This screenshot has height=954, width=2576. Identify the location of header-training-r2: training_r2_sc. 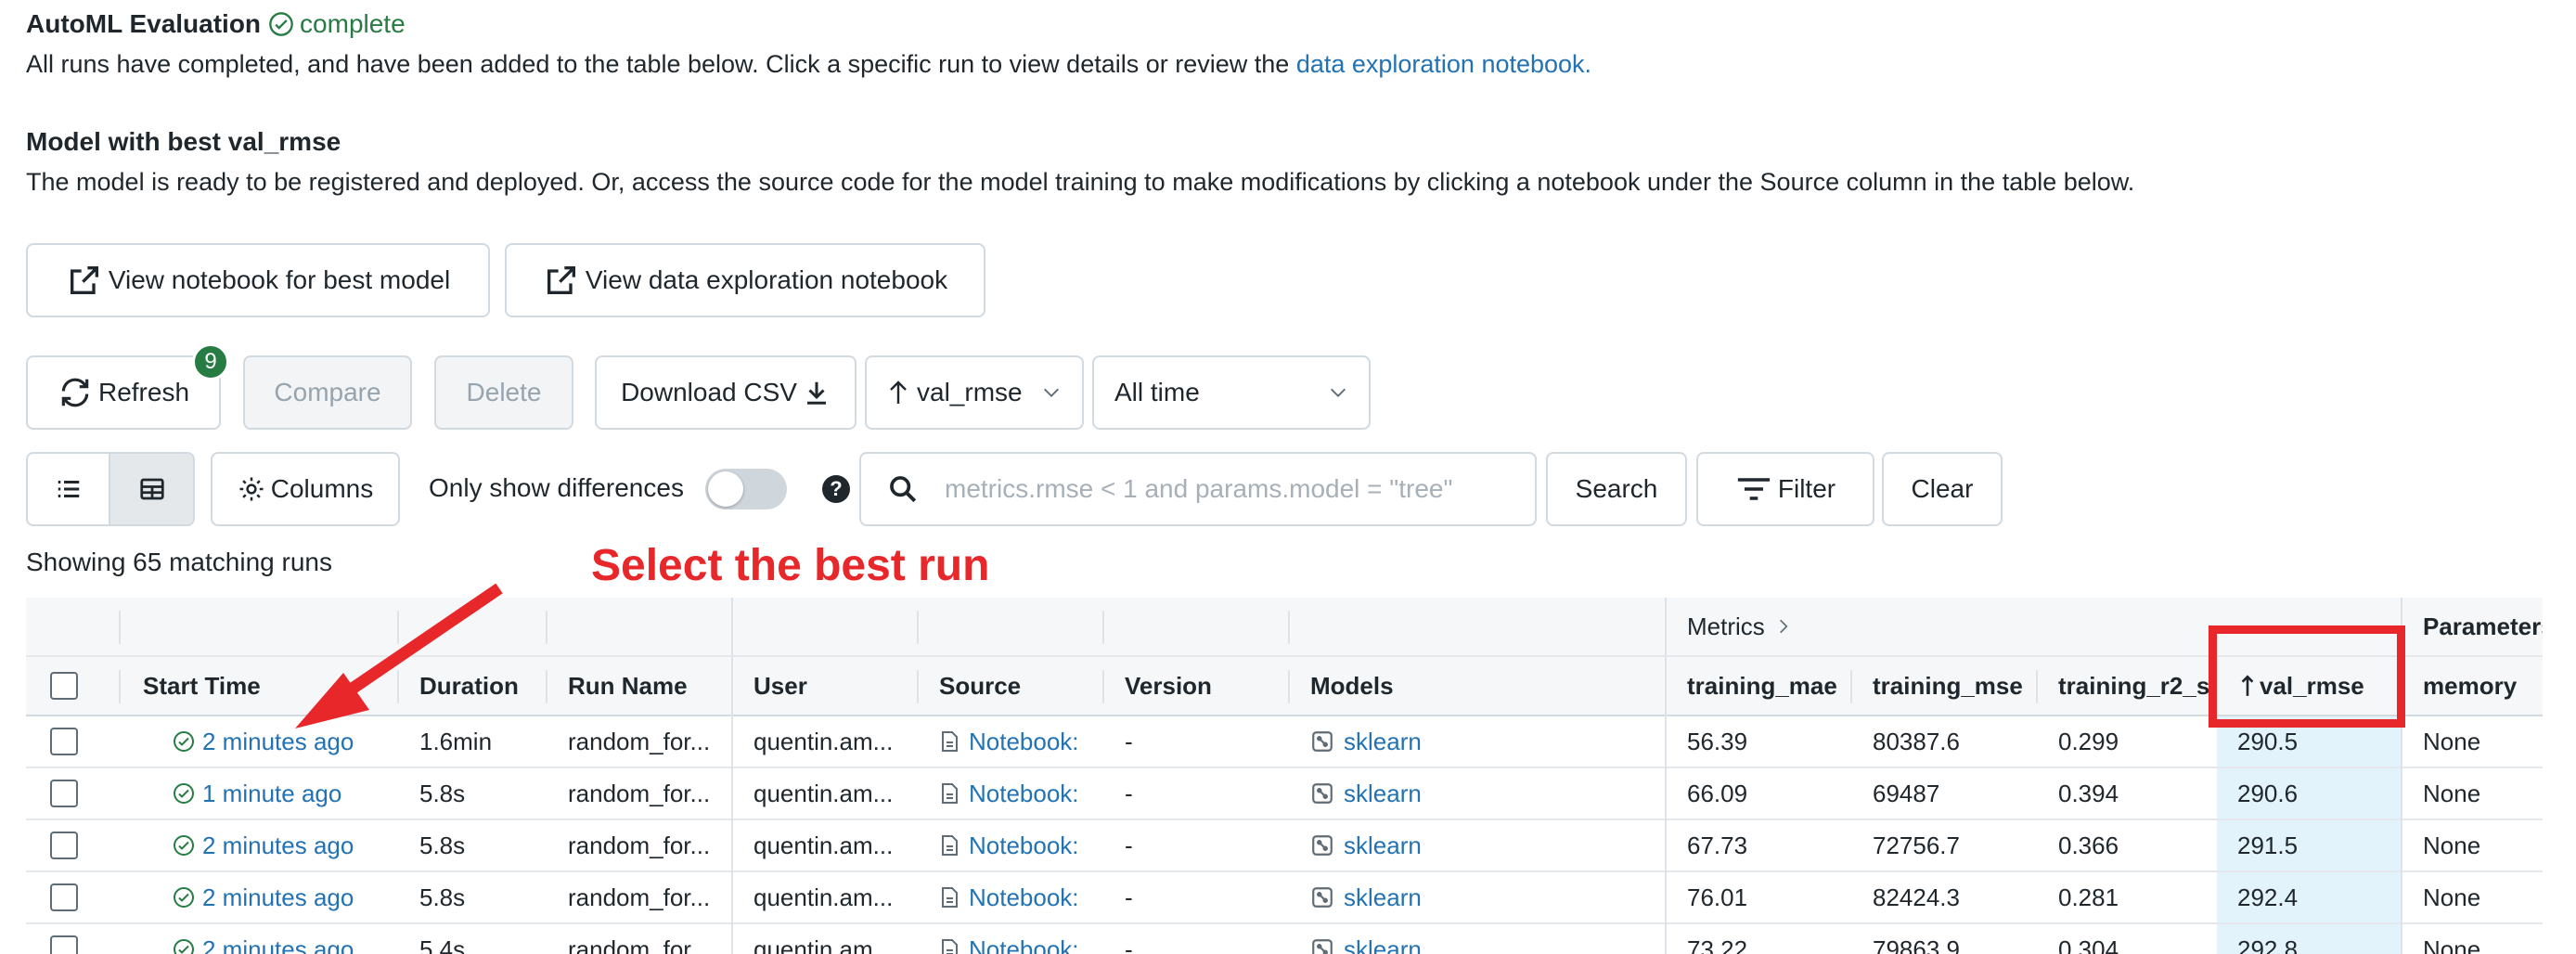
(2127, 686).